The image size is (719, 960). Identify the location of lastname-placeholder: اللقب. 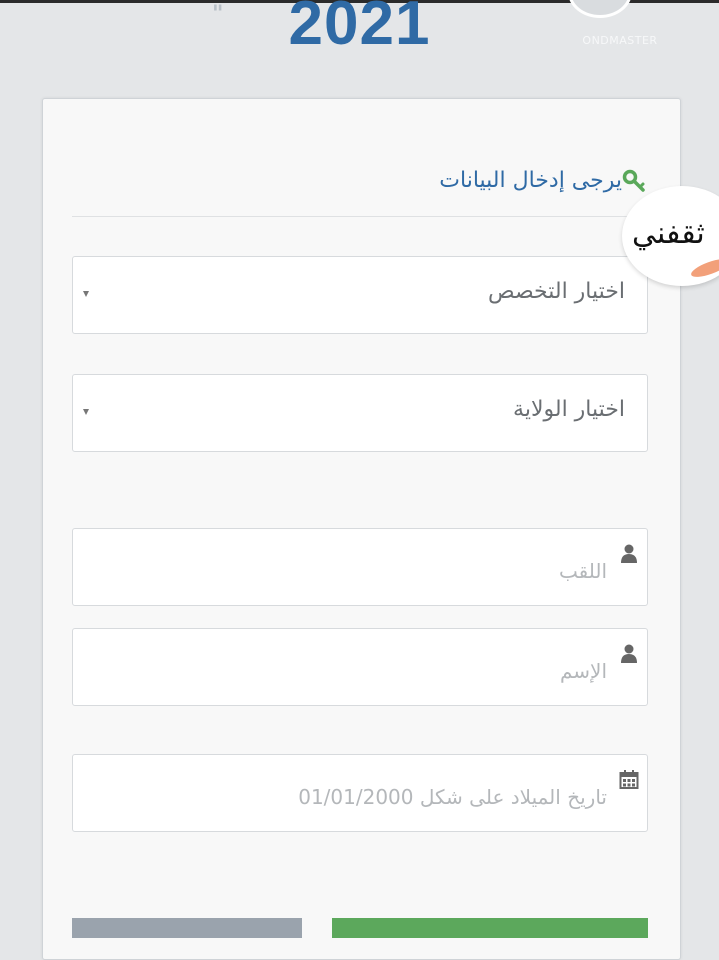
(582, 571).